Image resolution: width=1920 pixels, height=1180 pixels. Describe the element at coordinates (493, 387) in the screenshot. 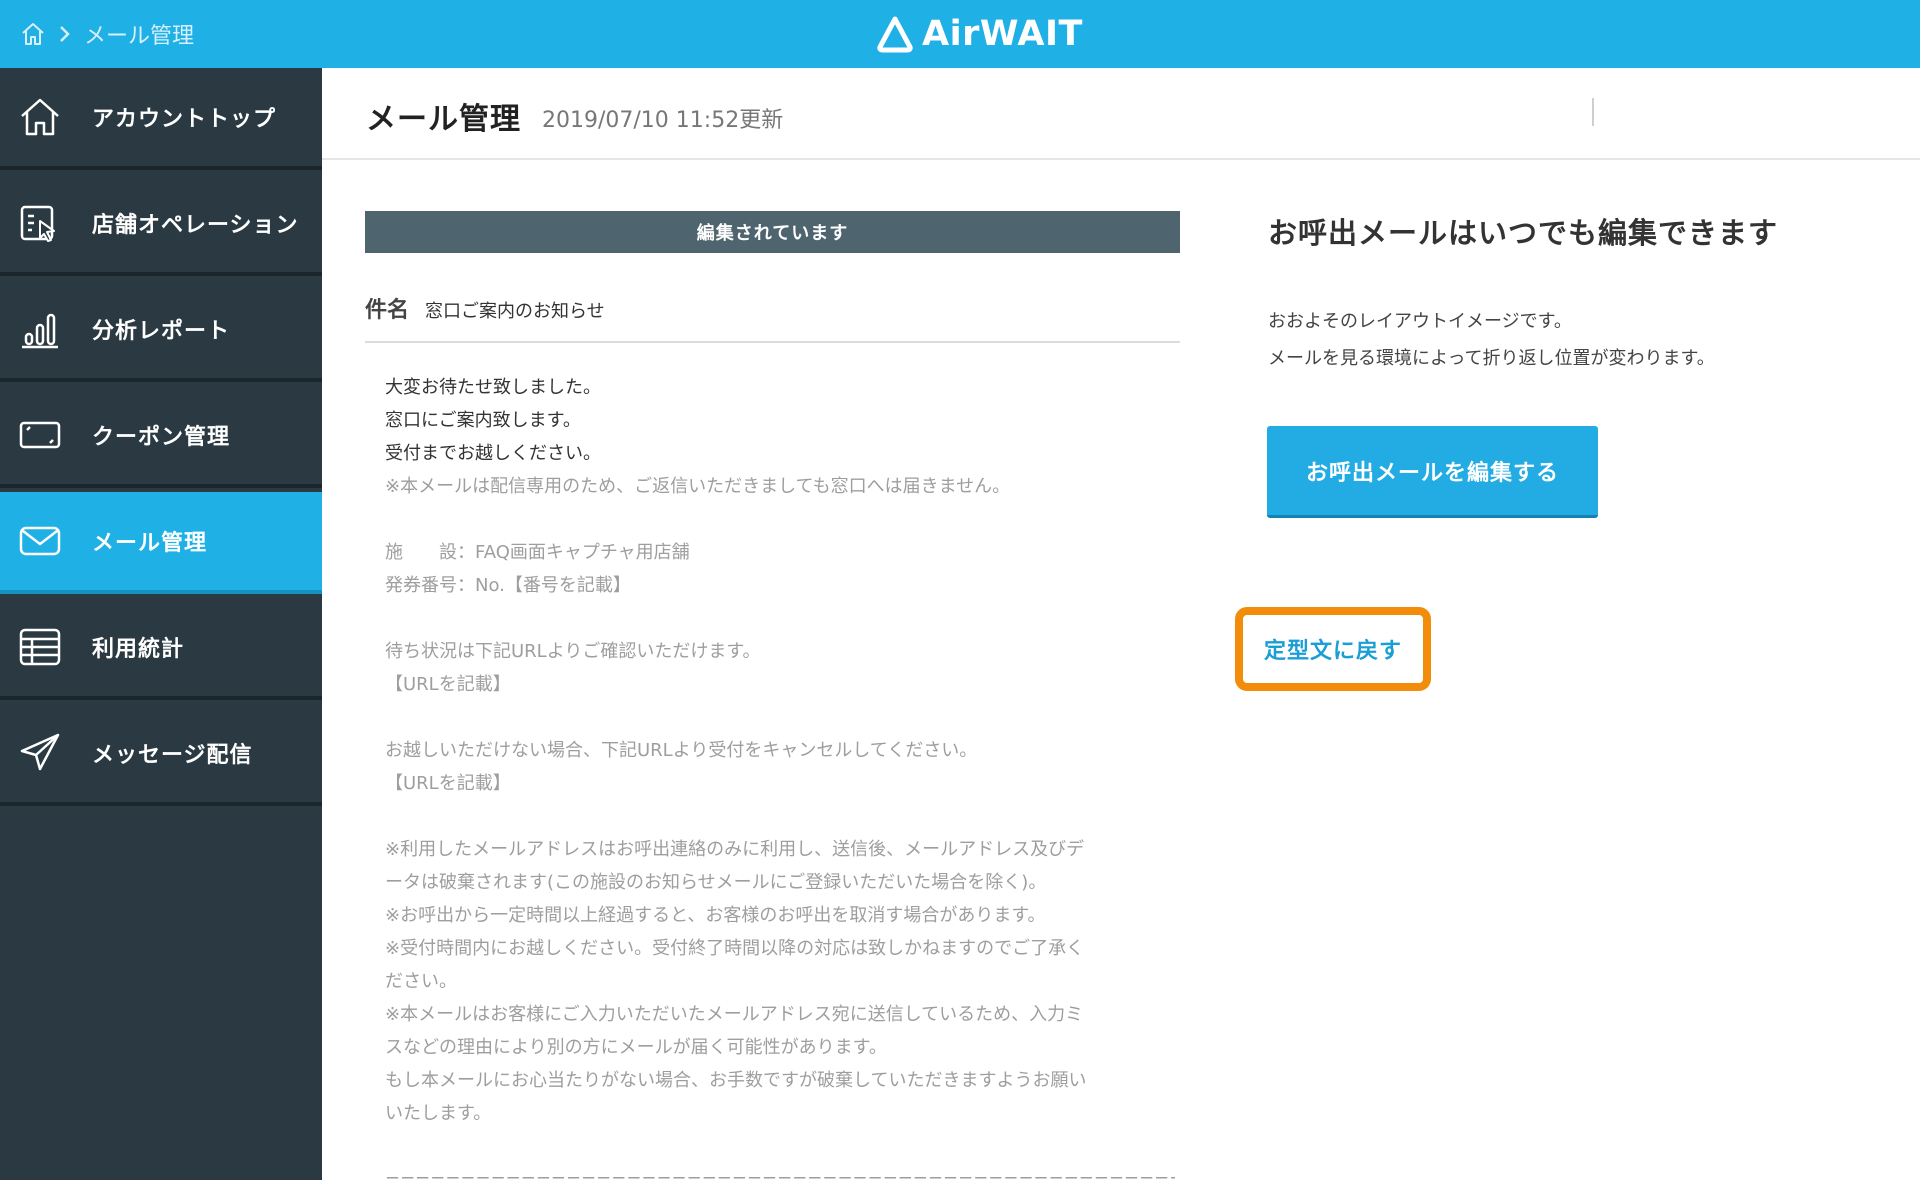

I see `mail-body-line: 大変お待たせ致しました。` at that location.